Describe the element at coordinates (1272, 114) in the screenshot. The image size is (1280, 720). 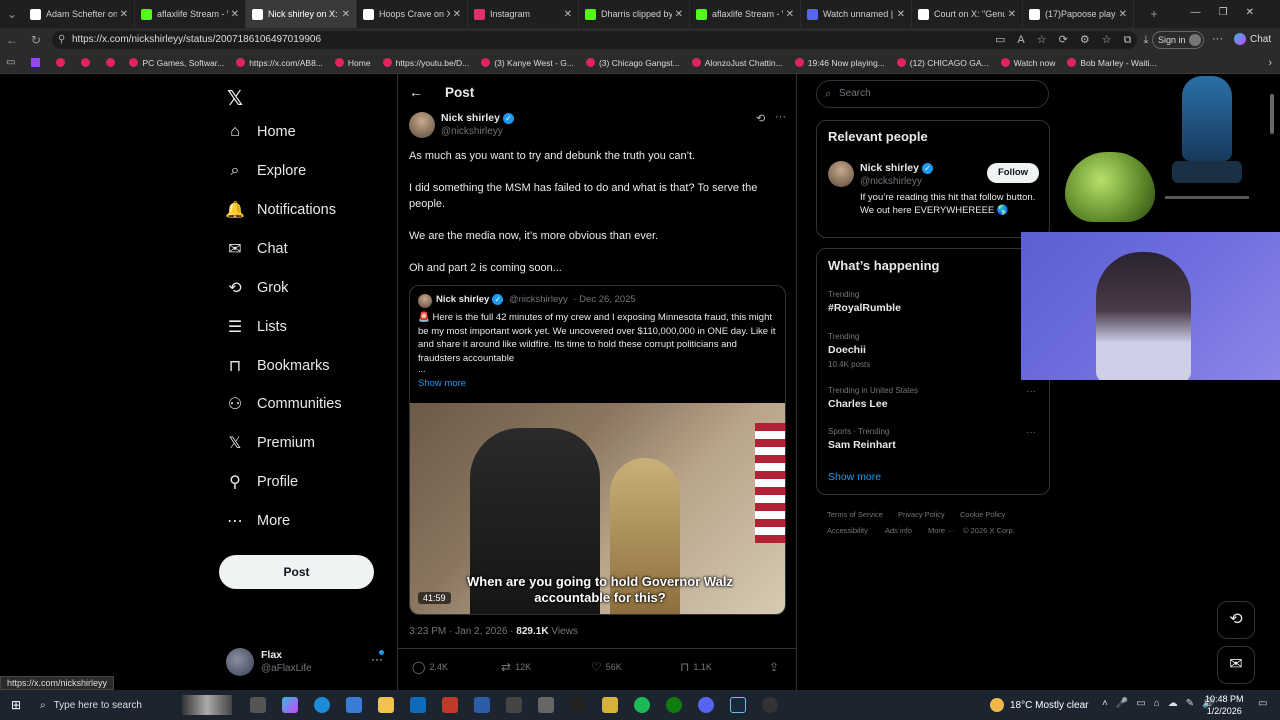
I see `scrollbar` at that location.